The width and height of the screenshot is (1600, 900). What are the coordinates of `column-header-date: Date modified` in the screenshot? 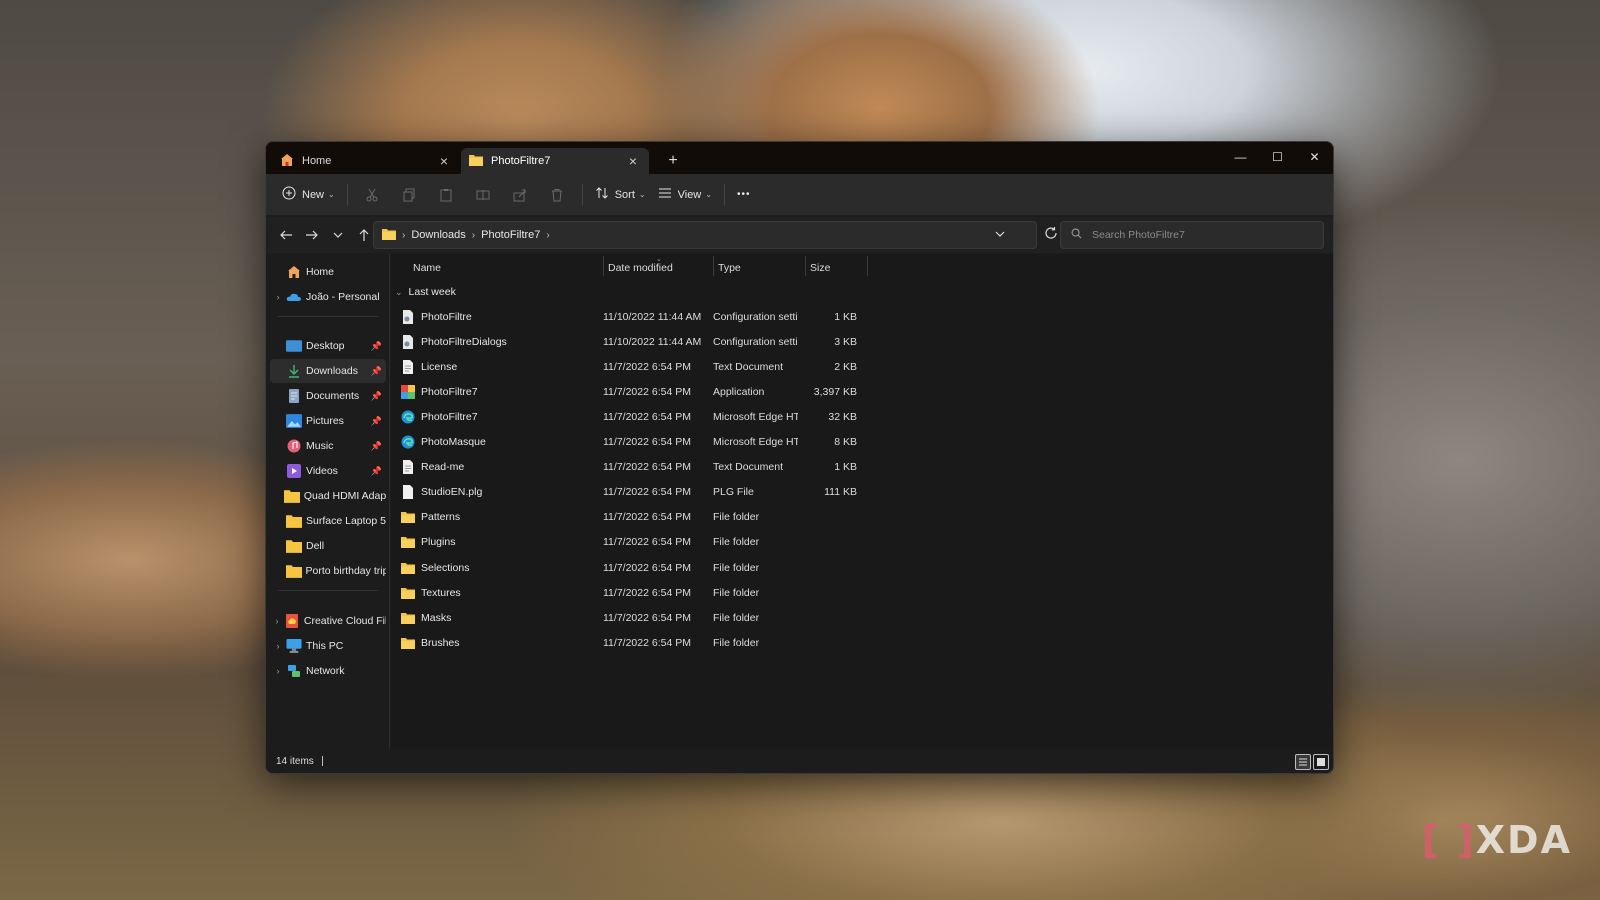 It's located at (640, 268).